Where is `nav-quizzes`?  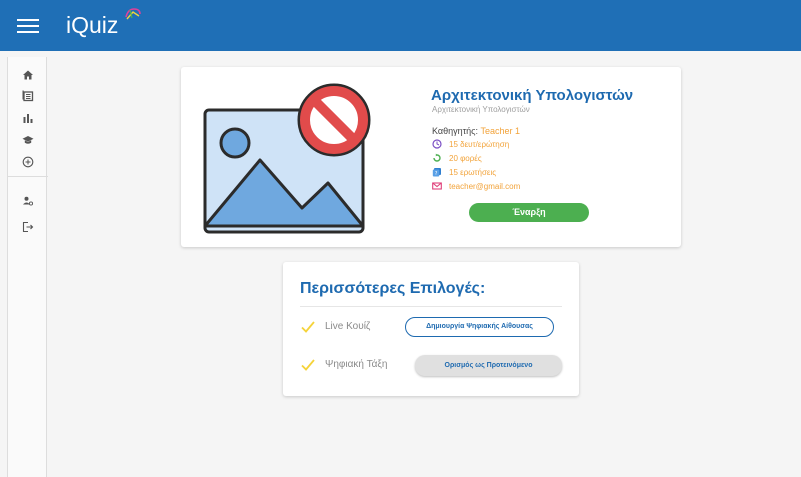 nav-quizzes is located at coordinates (28, 96).